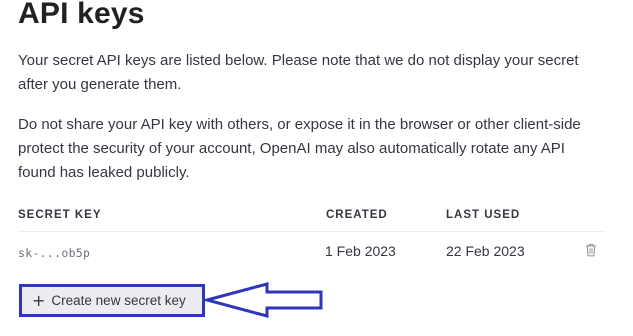 This screenshot has height=336, width=633. Describe the element at coordinates (54, 253) in the screenshot. I see `secret-key-value: sk-...ob5p` at that location.